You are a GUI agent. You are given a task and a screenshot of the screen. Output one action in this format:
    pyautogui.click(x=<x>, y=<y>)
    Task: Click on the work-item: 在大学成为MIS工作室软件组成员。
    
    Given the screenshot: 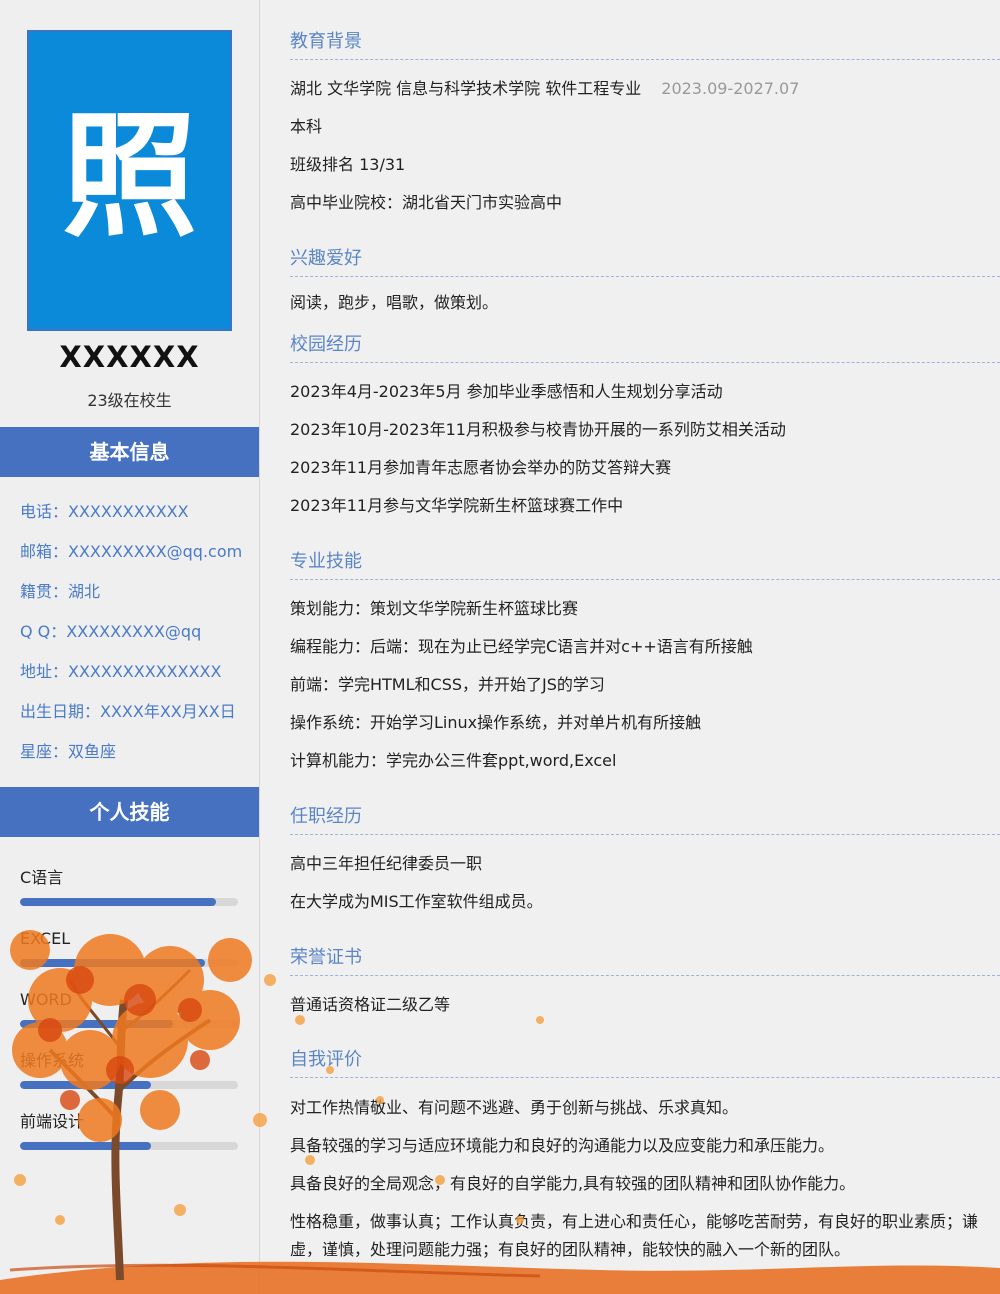 What is the action you would take?
    pyautogui.click(x=416, y=901)
    